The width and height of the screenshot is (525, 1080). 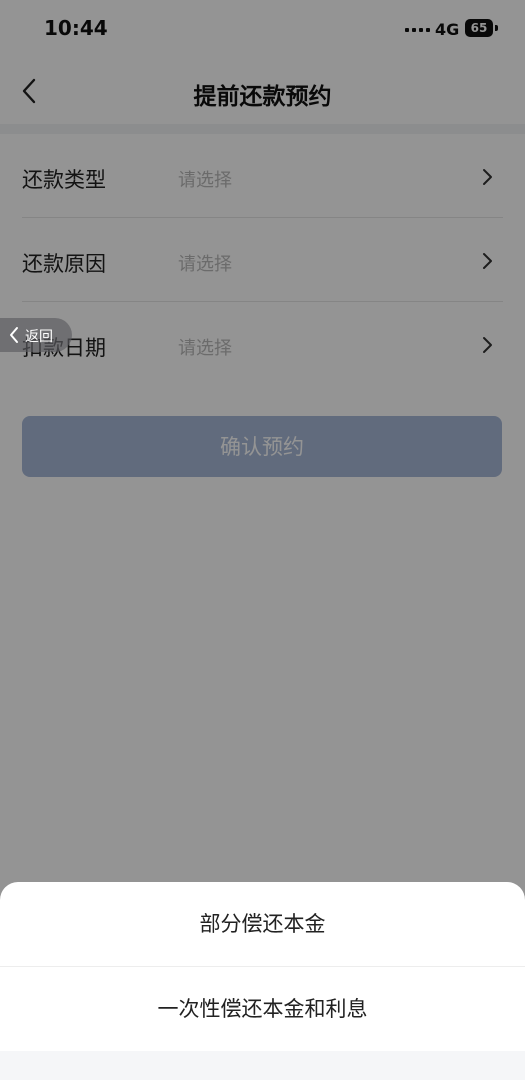 I want to click on chevron-left-icon, so click(x=14, y=335).